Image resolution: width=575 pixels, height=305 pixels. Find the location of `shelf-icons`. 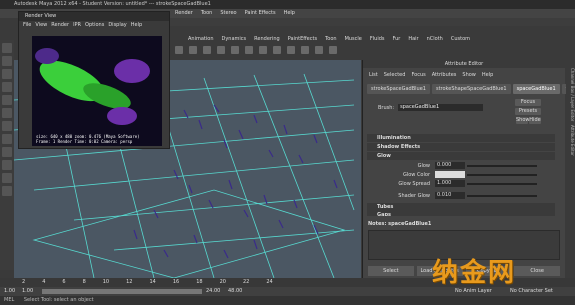

shelf-icons is located at coordinates (370, 50).